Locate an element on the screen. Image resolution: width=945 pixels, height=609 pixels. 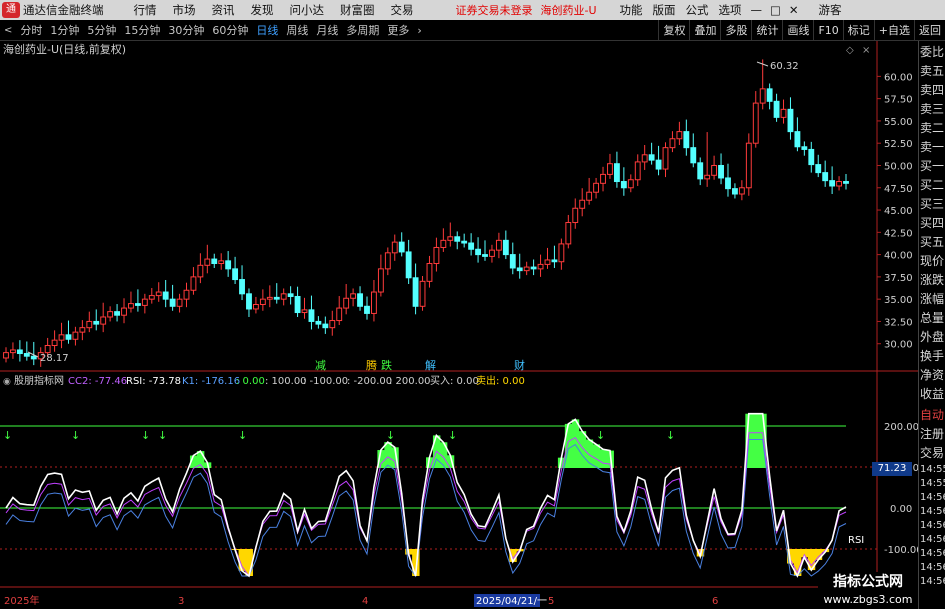
sidebar-item-price: 现价 is located at coordinates (932, 261).